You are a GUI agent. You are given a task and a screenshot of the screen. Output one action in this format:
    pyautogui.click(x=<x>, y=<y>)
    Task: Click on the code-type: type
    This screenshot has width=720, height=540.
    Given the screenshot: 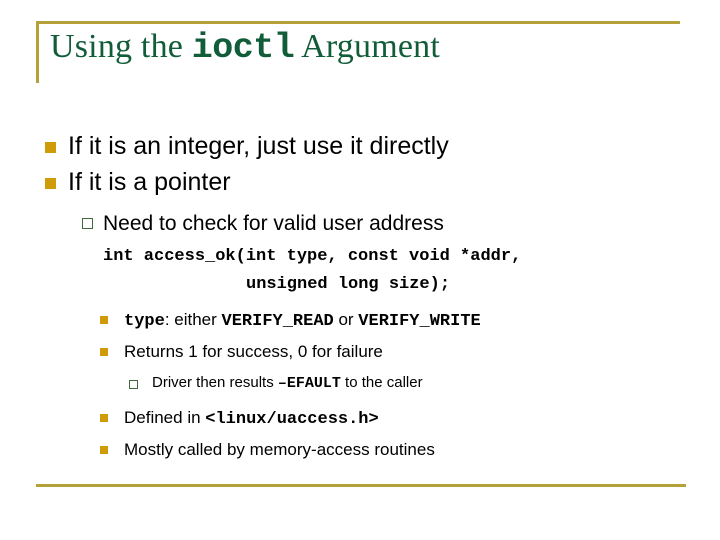 What is the action you would take?
    pyautogui.click(x=144, y=321)
    